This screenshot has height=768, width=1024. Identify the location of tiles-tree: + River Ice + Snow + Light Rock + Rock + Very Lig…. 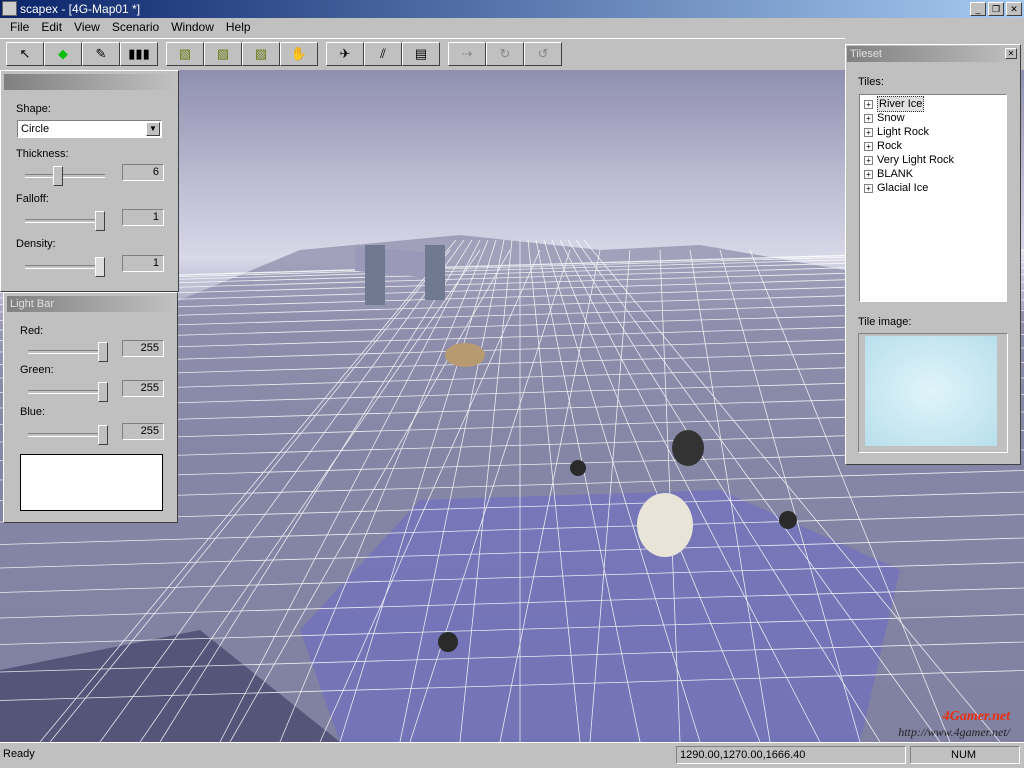
(933, 198).